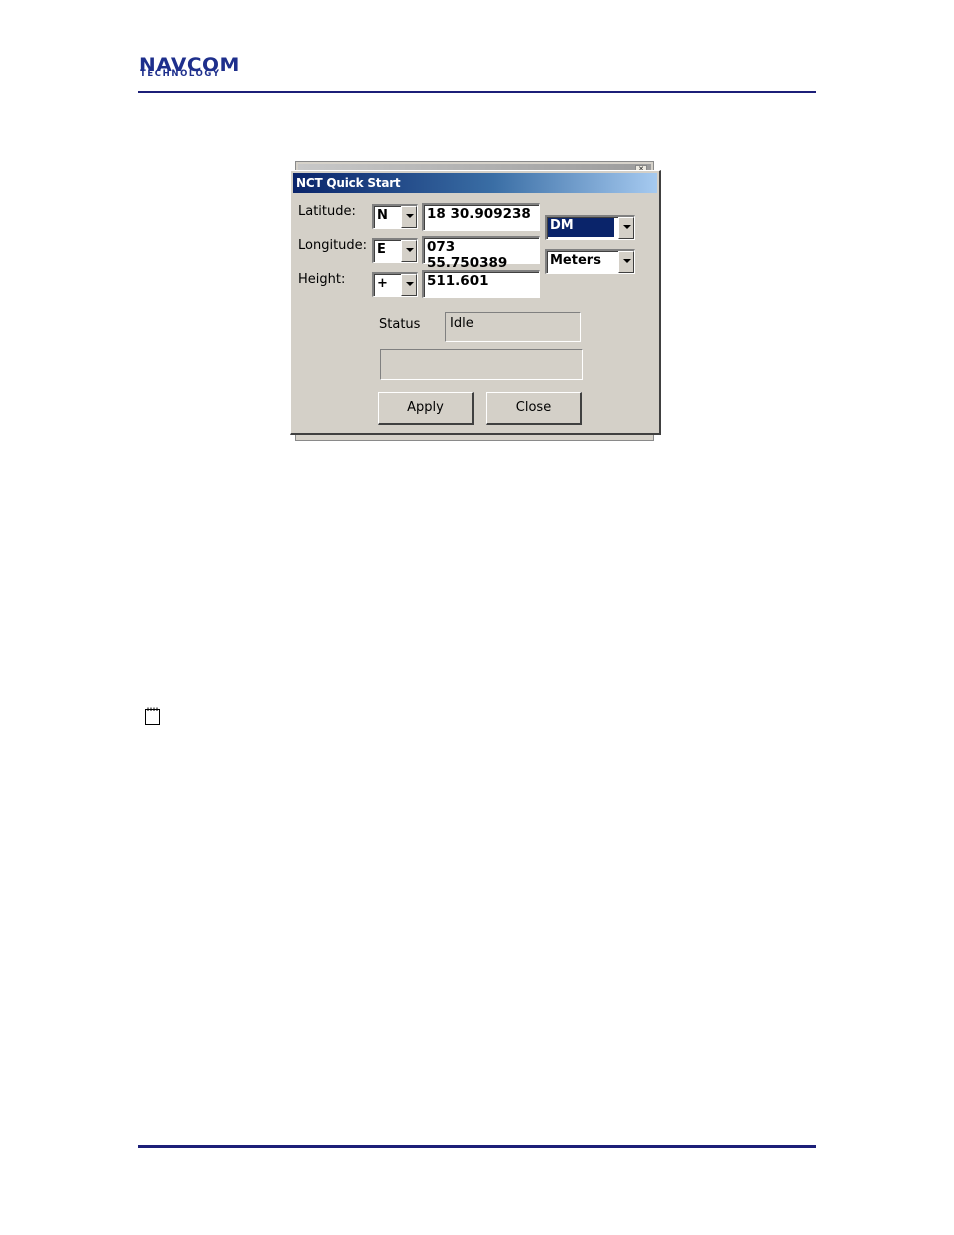 This screenshot has width=954, height=1235. I want to click on longitude-input: 073 55.750389, so click(481, 253).